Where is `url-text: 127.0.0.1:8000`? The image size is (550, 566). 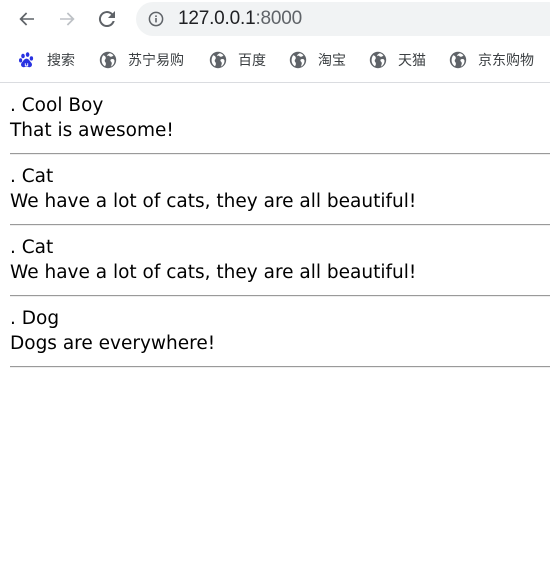 url-text: 127.0.0.1:8000 is located at coordinates (240, 19).